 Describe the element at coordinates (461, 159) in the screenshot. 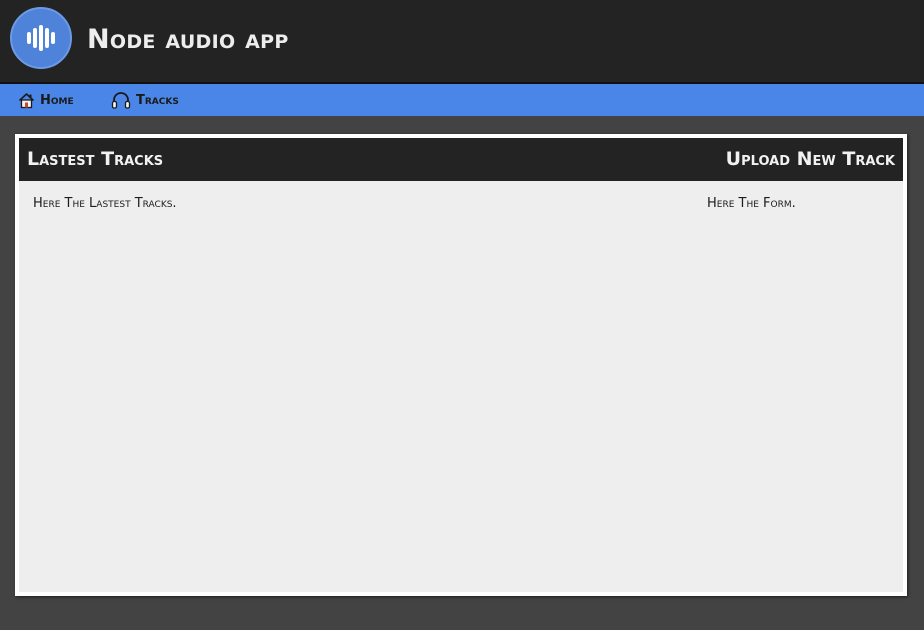

I see `panel-header: Lastest Tracks Upload New Track` at that location.